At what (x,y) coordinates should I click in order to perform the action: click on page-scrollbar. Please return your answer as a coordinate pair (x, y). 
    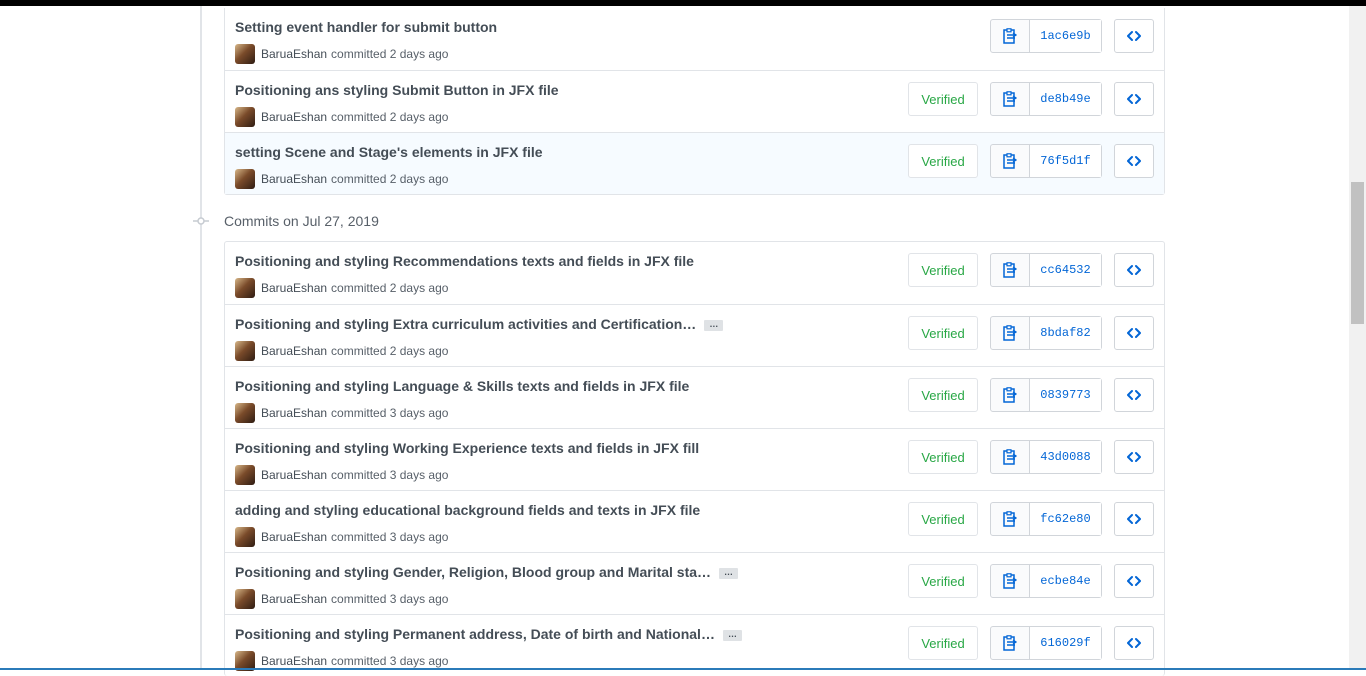
    Looking at the image, I should click on (1357, 337).